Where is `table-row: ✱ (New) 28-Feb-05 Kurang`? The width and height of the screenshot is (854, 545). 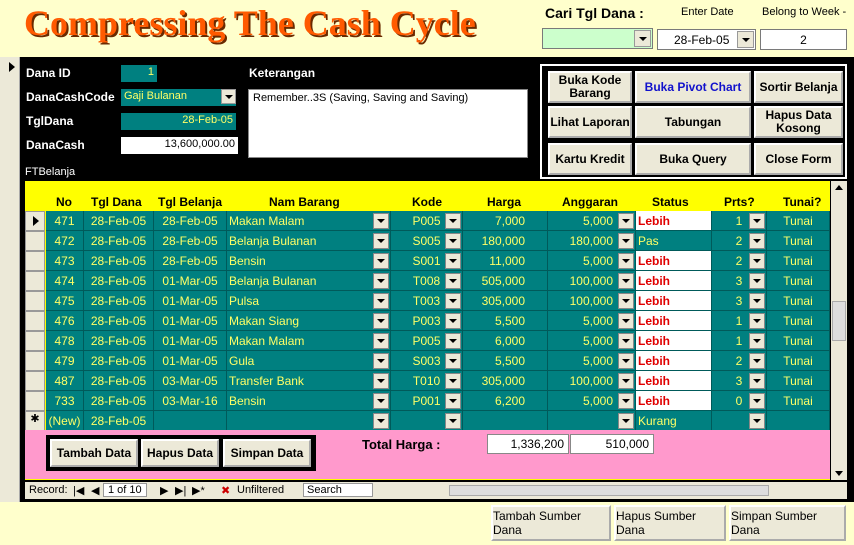
table-row: ✱ (New) 28-Feb-05 Kurang is located at coordinates (427, 421).